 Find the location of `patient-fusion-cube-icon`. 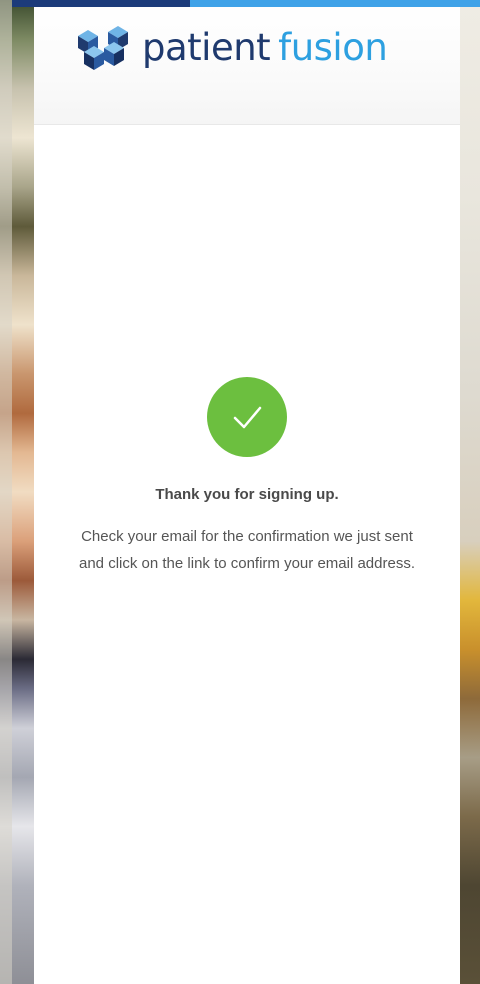

patient-fusion-cube-icon is located at coordinates (103, 48).